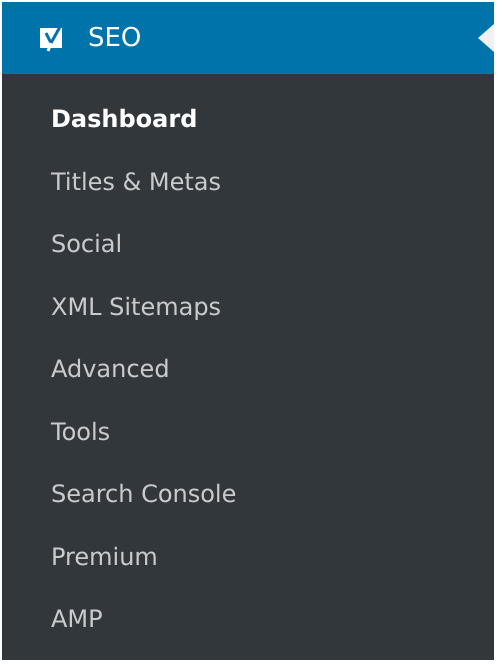  I want to click on submenu-item: Social, so click(248, 244).